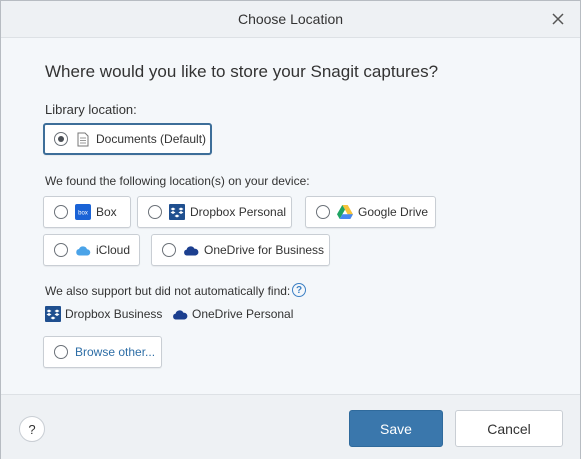 The height and width of the screenshot is (459, 581). Describe the element at coordinates (238, 212) in the screenshot. I see `option-label: Dropbox Personal` at that location.